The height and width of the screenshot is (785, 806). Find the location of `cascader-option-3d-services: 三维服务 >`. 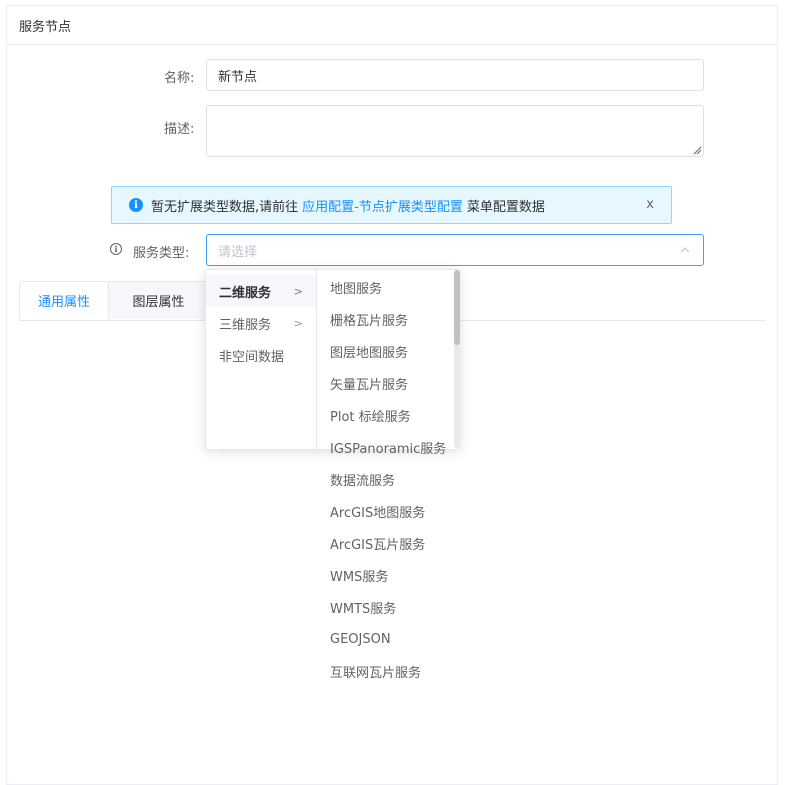

cascader-option-3d-services: 三维服务 > is located at coordinates (261, 323).